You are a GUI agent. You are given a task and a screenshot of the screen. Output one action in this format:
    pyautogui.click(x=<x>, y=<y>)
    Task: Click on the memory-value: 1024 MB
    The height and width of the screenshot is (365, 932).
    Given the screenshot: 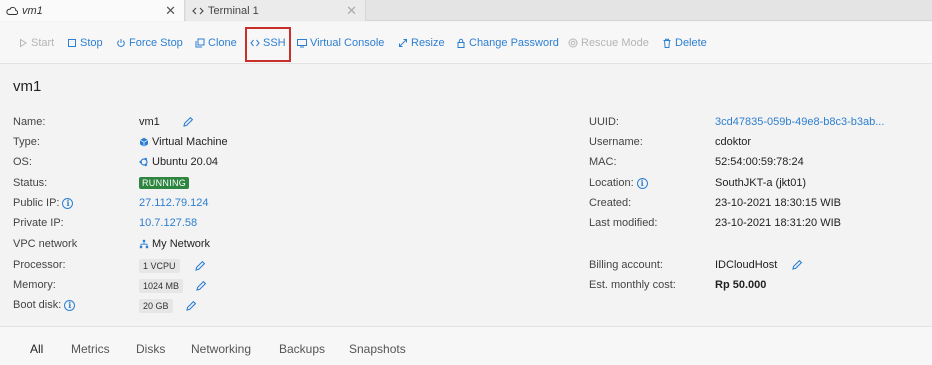 What is the action you would take?
    pyautogui.click(x=173, y=286)
    